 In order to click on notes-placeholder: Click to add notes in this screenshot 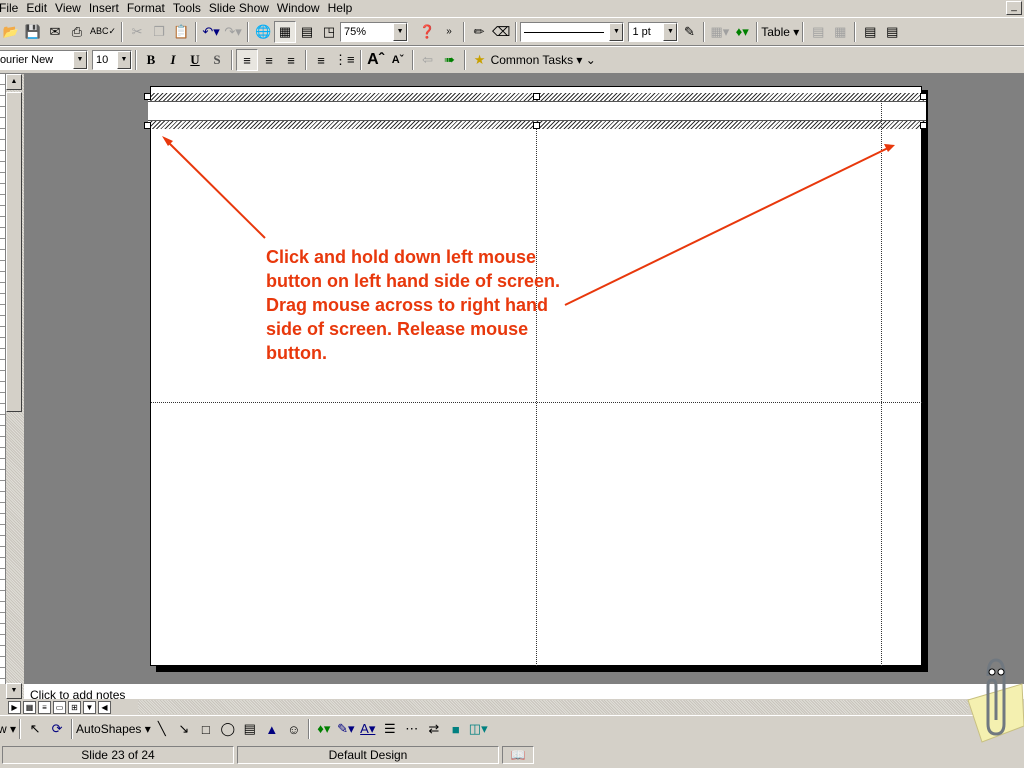, I will do `click(78, 693)`.